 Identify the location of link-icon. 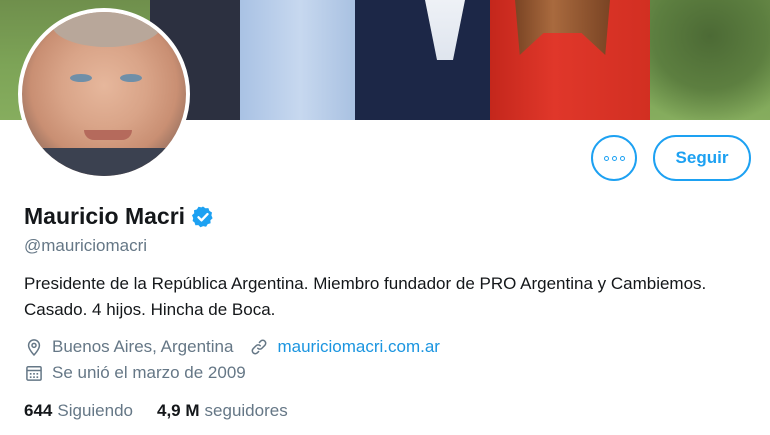
(259, 347).